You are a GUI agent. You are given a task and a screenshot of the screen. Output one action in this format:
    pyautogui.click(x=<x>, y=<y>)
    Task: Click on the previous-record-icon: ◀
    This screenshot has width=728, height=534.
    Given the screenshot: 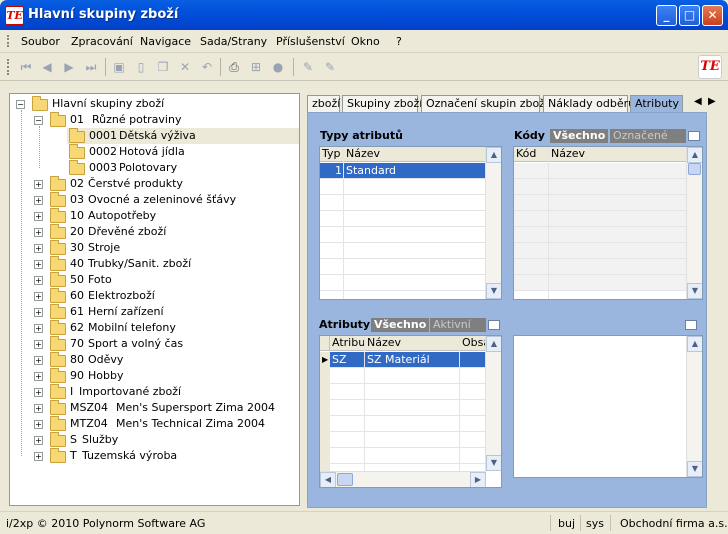 What is the action you would take?
    pyautogui.click(x=47, y=67)
    